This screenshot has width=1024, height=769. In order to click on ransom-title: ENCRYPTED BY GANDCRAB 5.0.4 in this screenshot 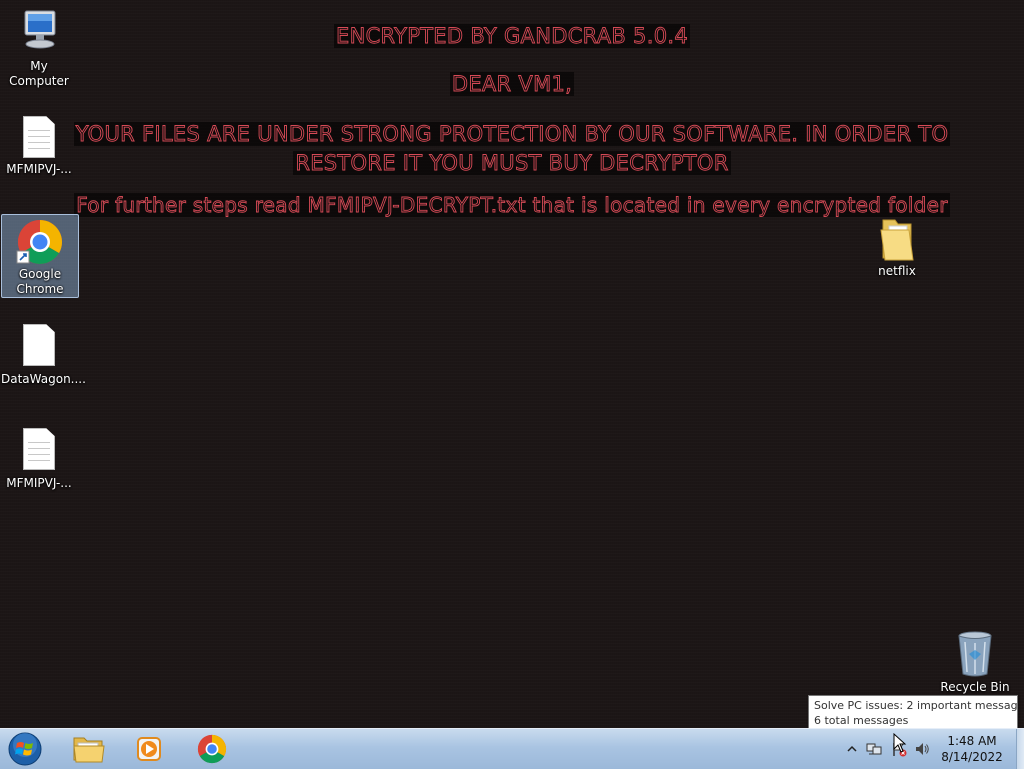, I will do `click(512, 36)`.